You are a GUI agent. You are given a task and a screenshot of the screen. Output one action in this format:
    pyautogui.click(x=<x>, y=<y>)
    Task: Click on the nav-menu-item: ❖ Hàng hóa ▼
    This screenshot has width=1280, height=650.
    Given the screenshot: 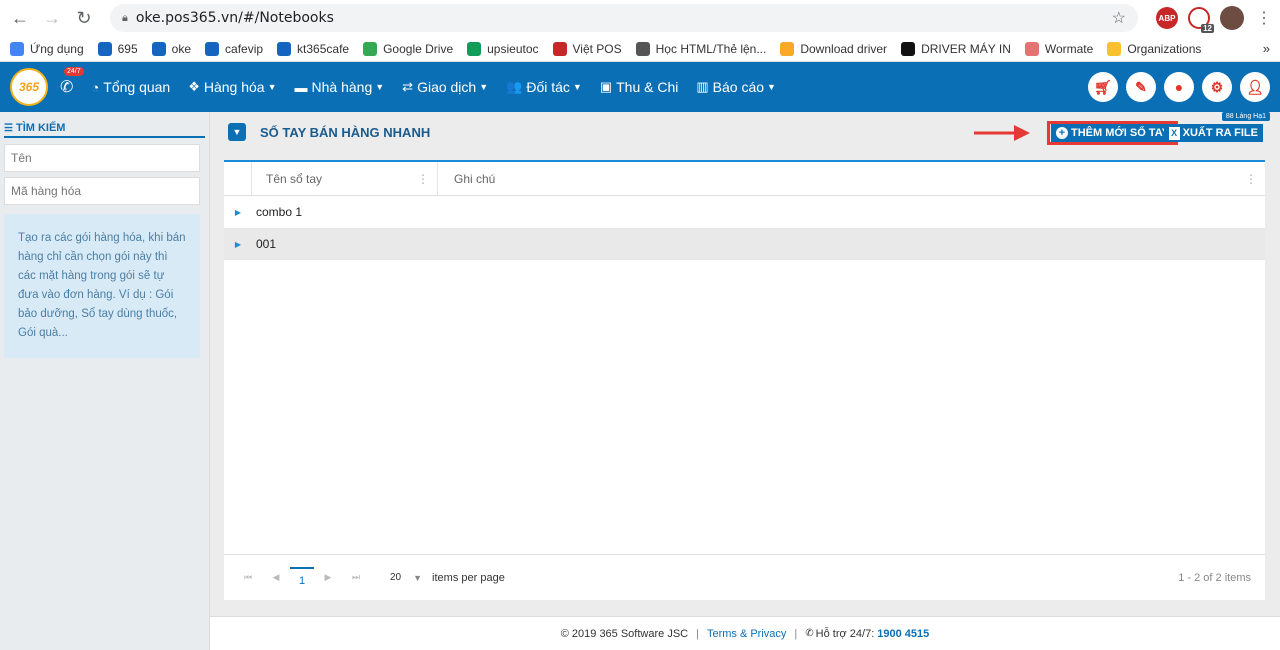 What is the action you would take?
    pyautogui.click(x=232, y=87)
    